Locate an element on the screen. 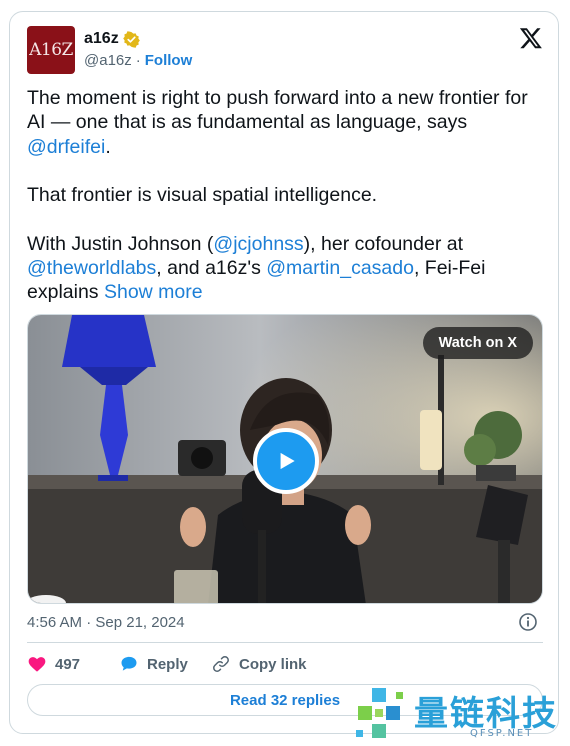 The width and height of the screenshot is (570, 746). reply-label: Reply is located at coordinates (167, 664).